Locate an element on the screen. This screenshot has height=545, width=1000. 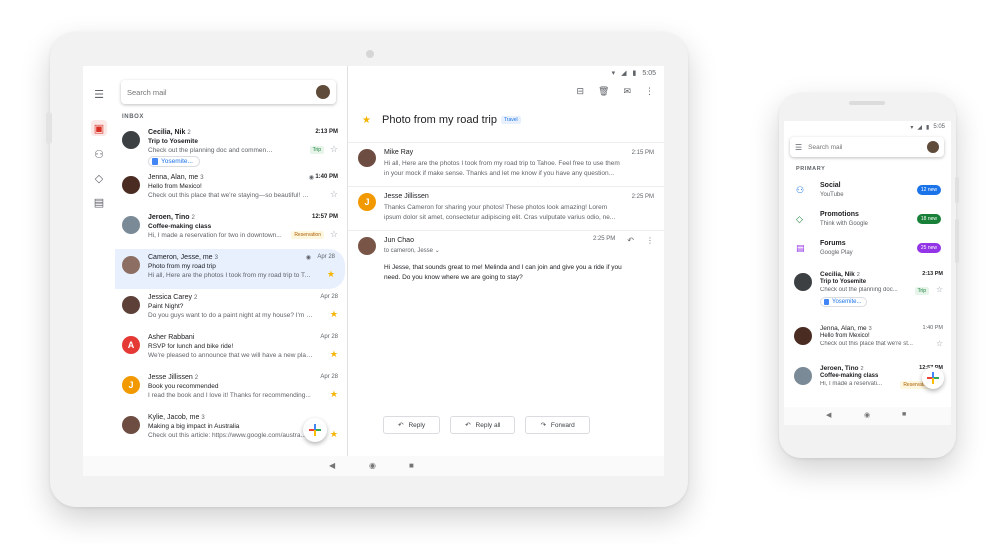
primary-section-label: PRIMARY is located at coordinates (811, 169).